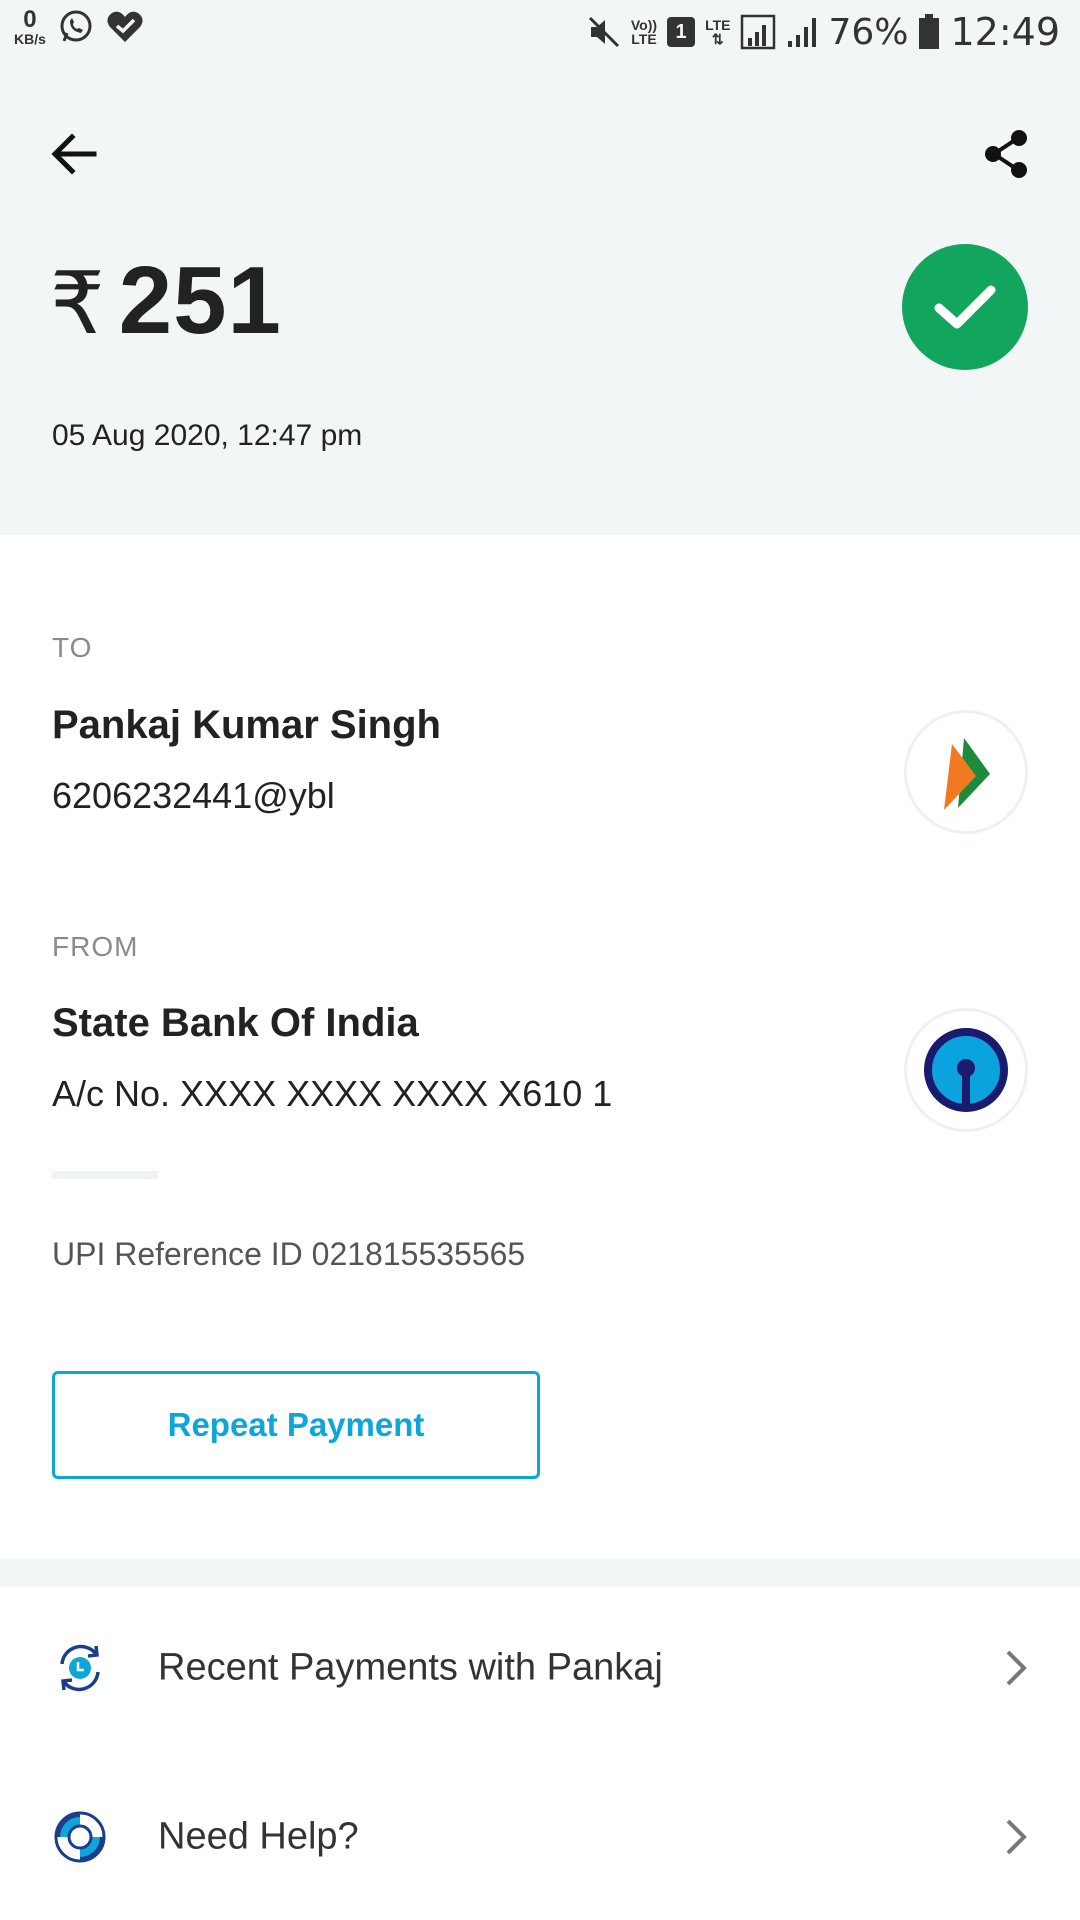 Image resolution: width=1080 pixels, height=1920 pixels. I want to click on section-divider, so click(105, 1175).